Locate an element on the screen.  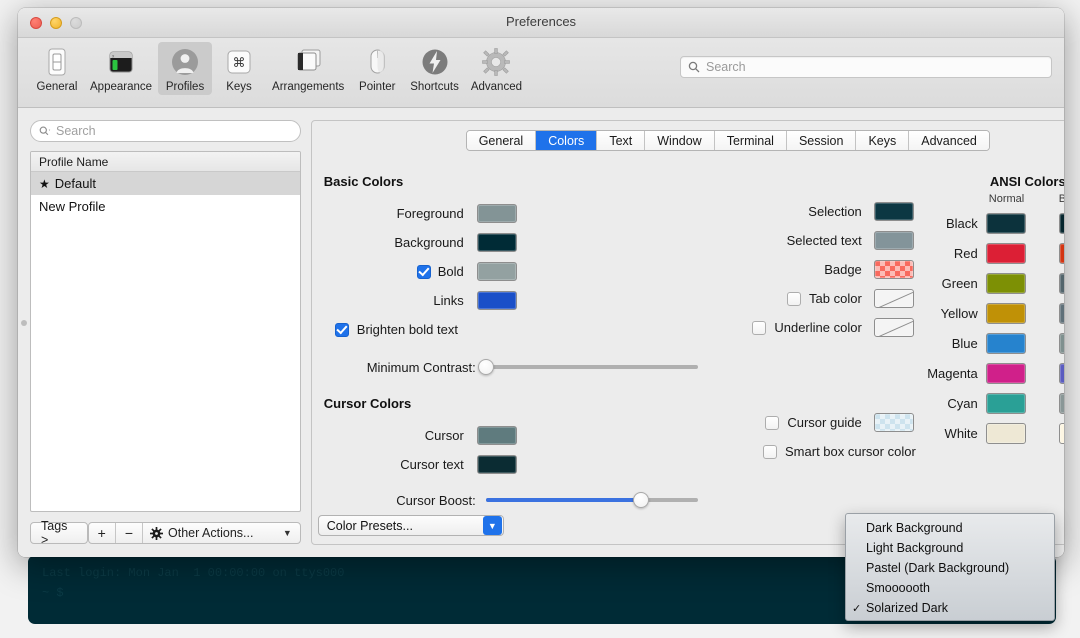
row-cursor-text: Cursor text is located at coordinates (520, 464).